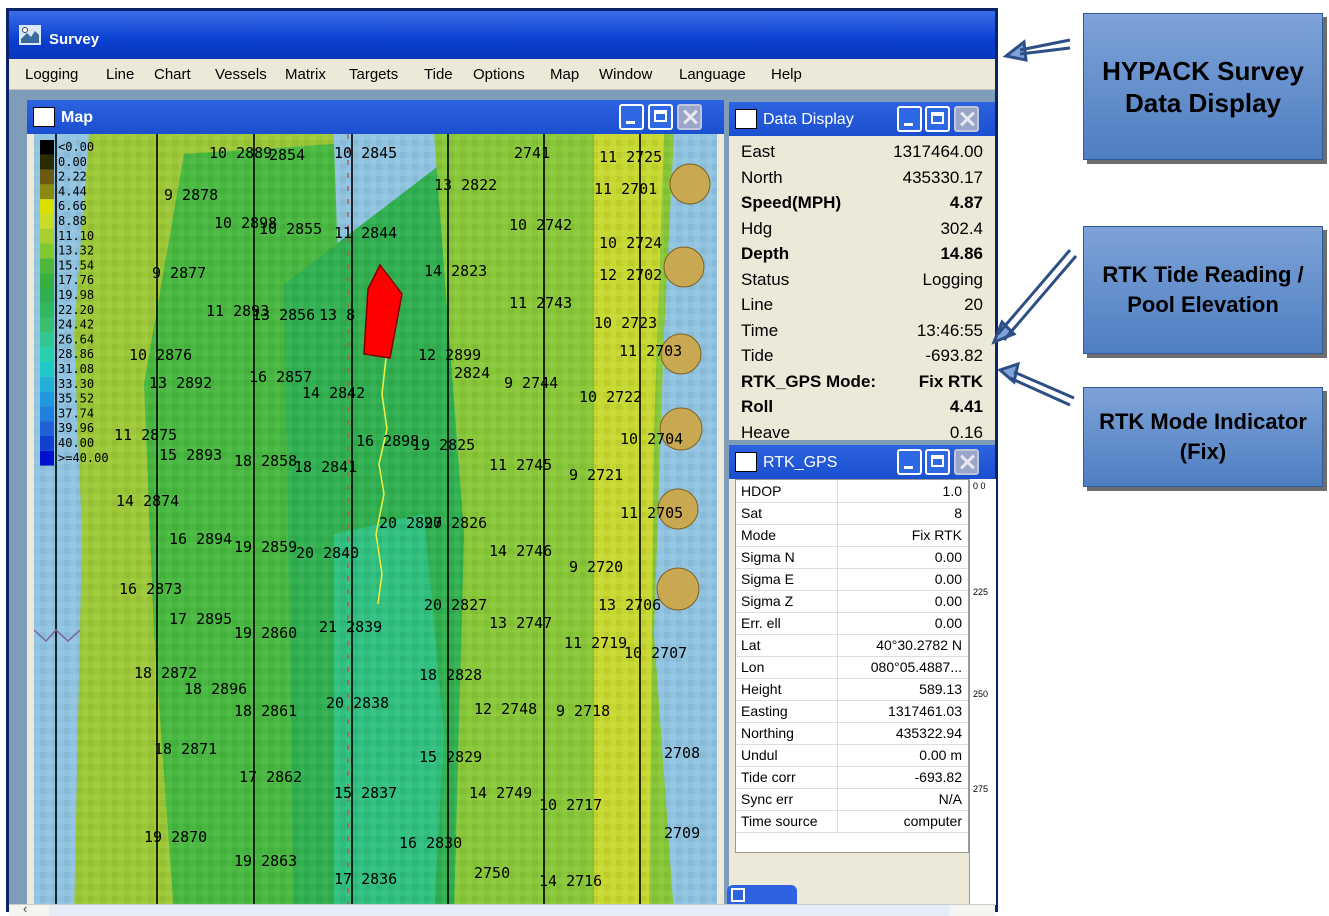  I want to click on menu-options: Options, so click(499, 74).